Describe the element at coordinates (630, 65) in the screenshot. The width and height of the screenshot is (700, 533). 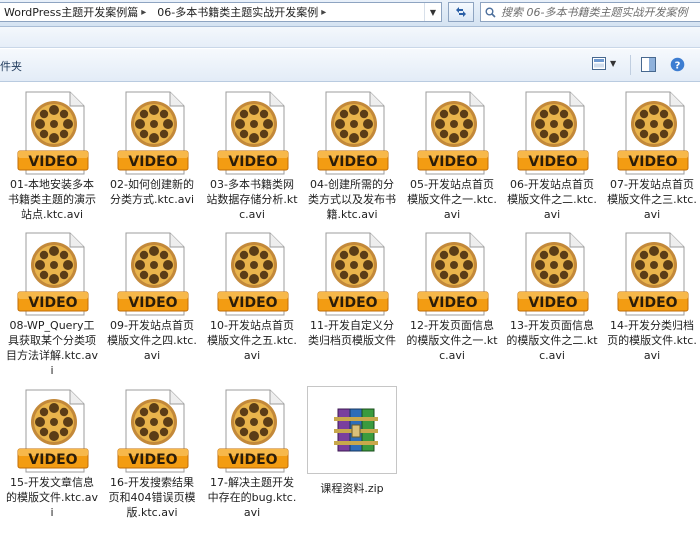
I see `toolbar-divider` at that location.